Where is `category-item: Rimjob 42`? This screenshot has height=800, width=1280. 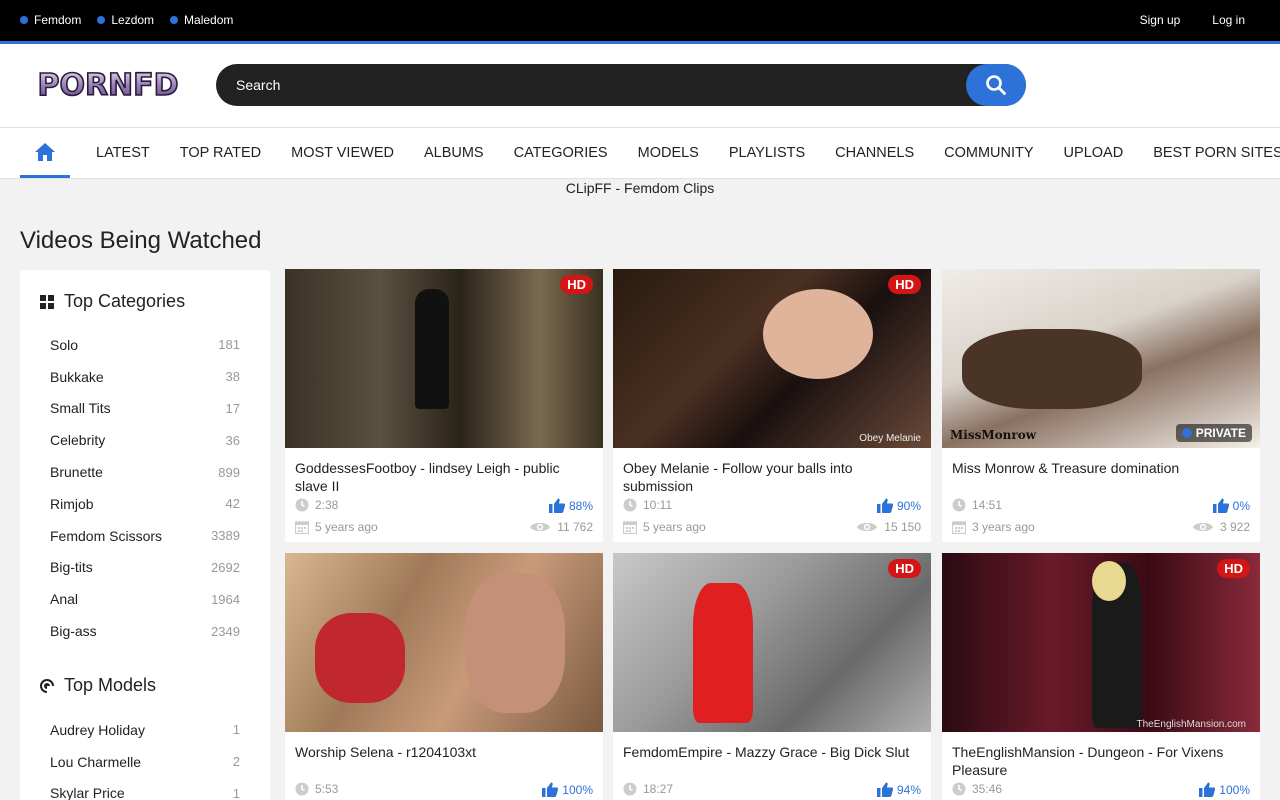
category-item: Rimjob 42 is located at coordinates (145, 504).